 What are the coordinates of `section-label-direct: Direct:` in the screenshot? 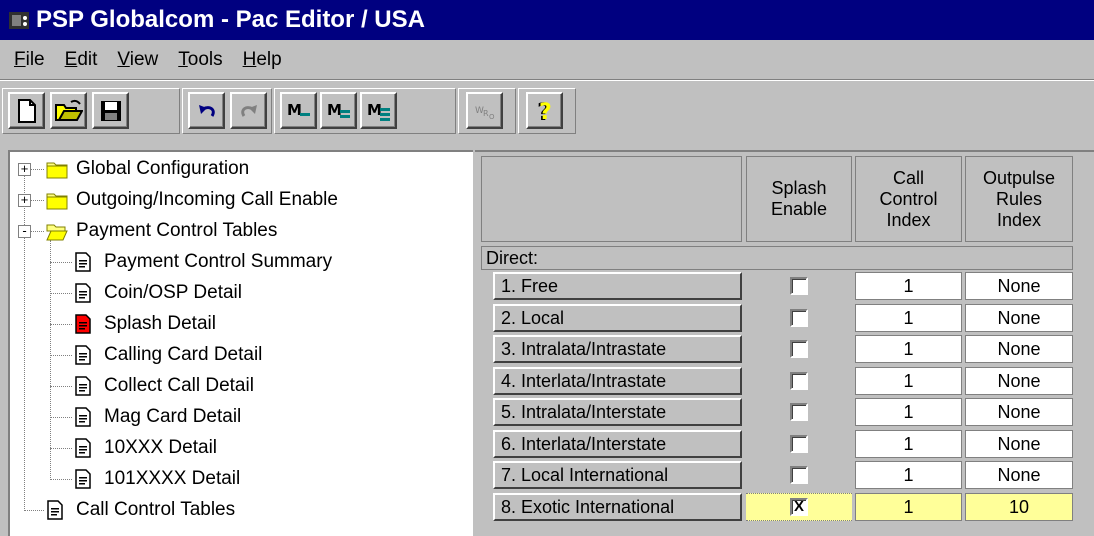 It's located at (777, 258).